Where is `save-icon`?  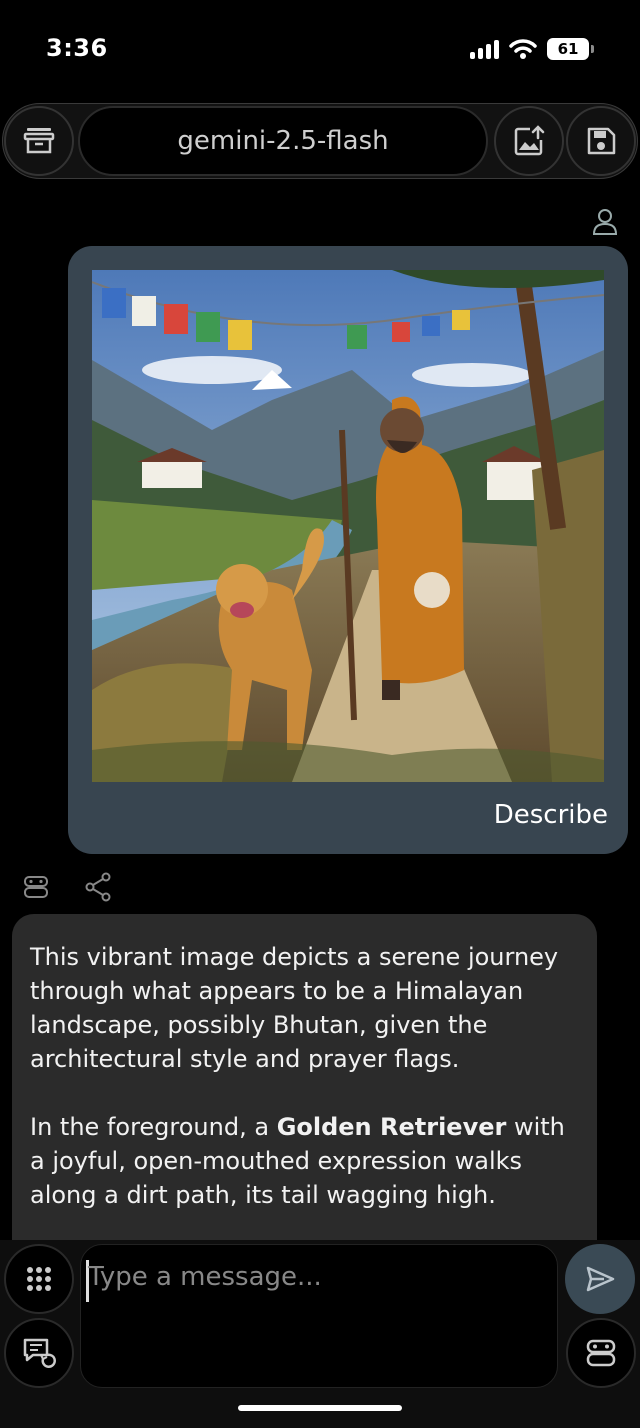 save-icon is located at coordinates (601, 141).